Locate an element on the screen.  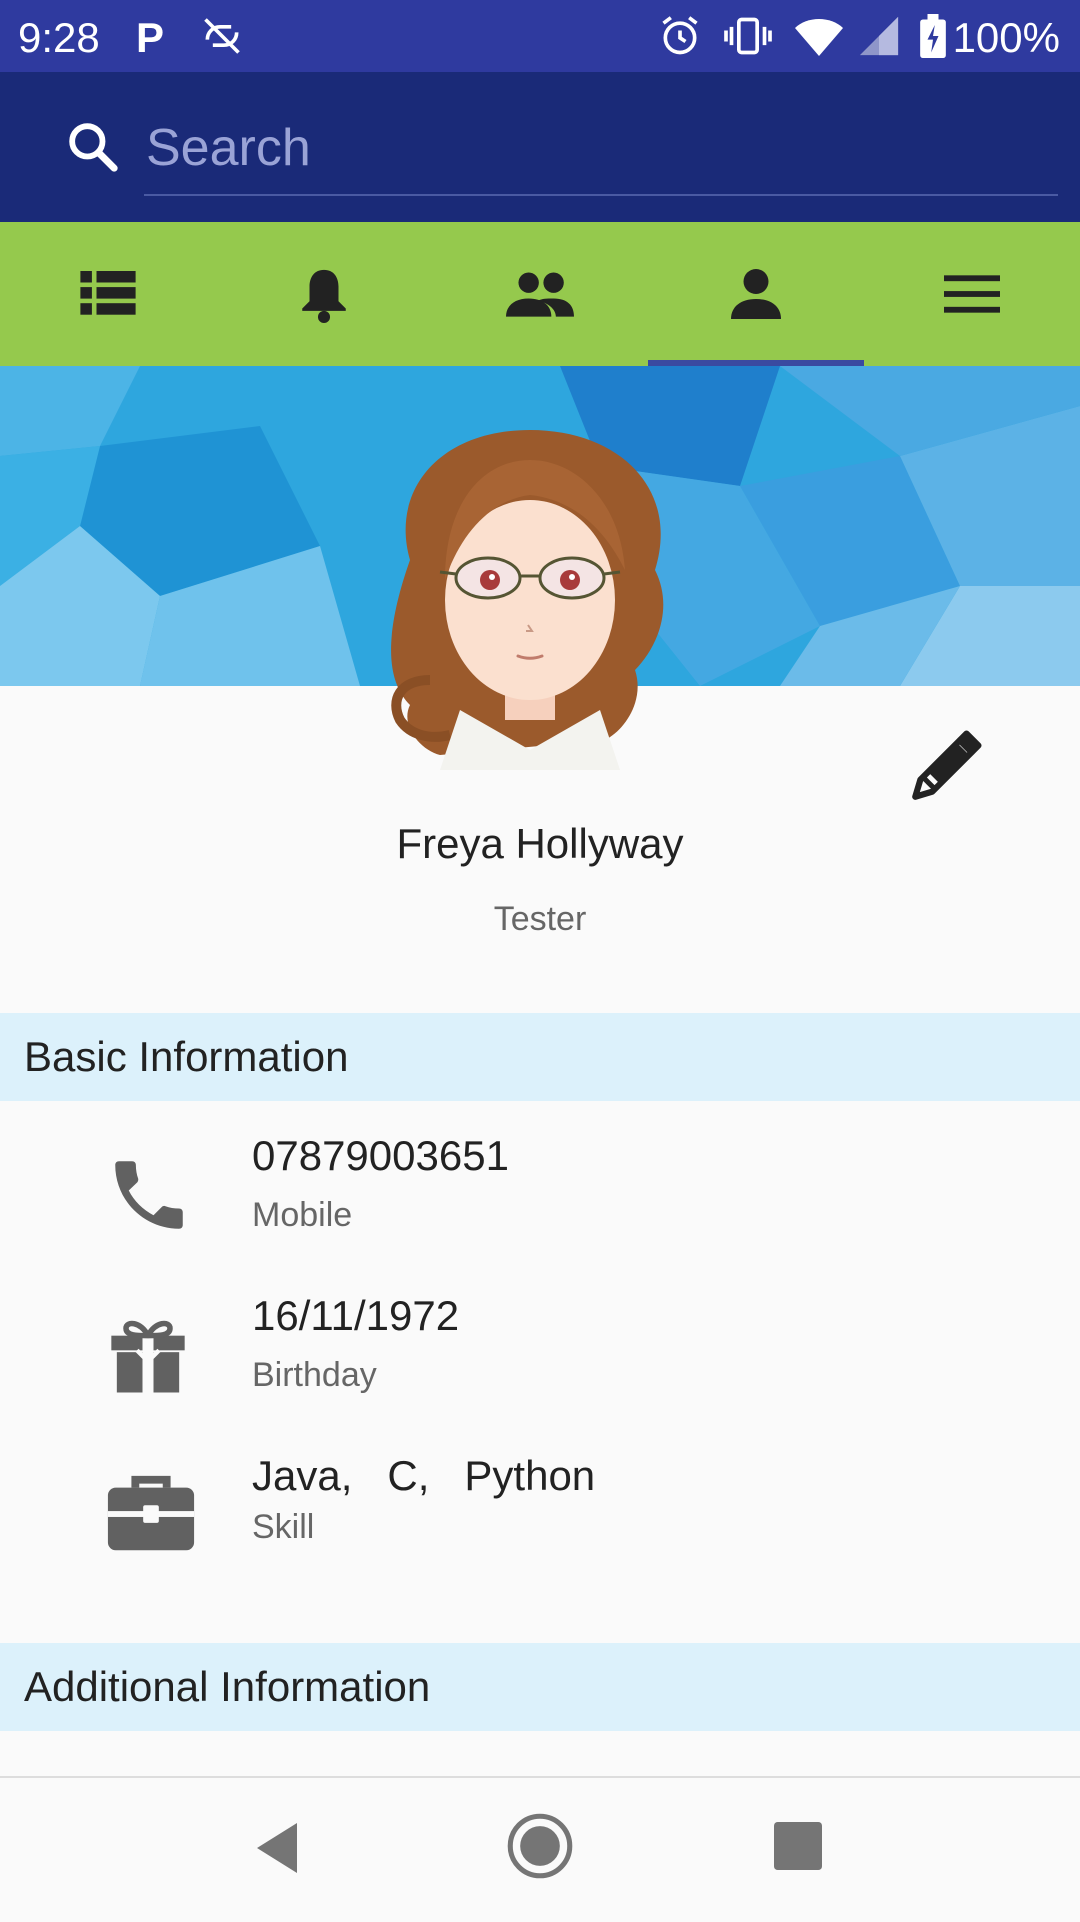
tab-list is located at coordinates (108, 294).